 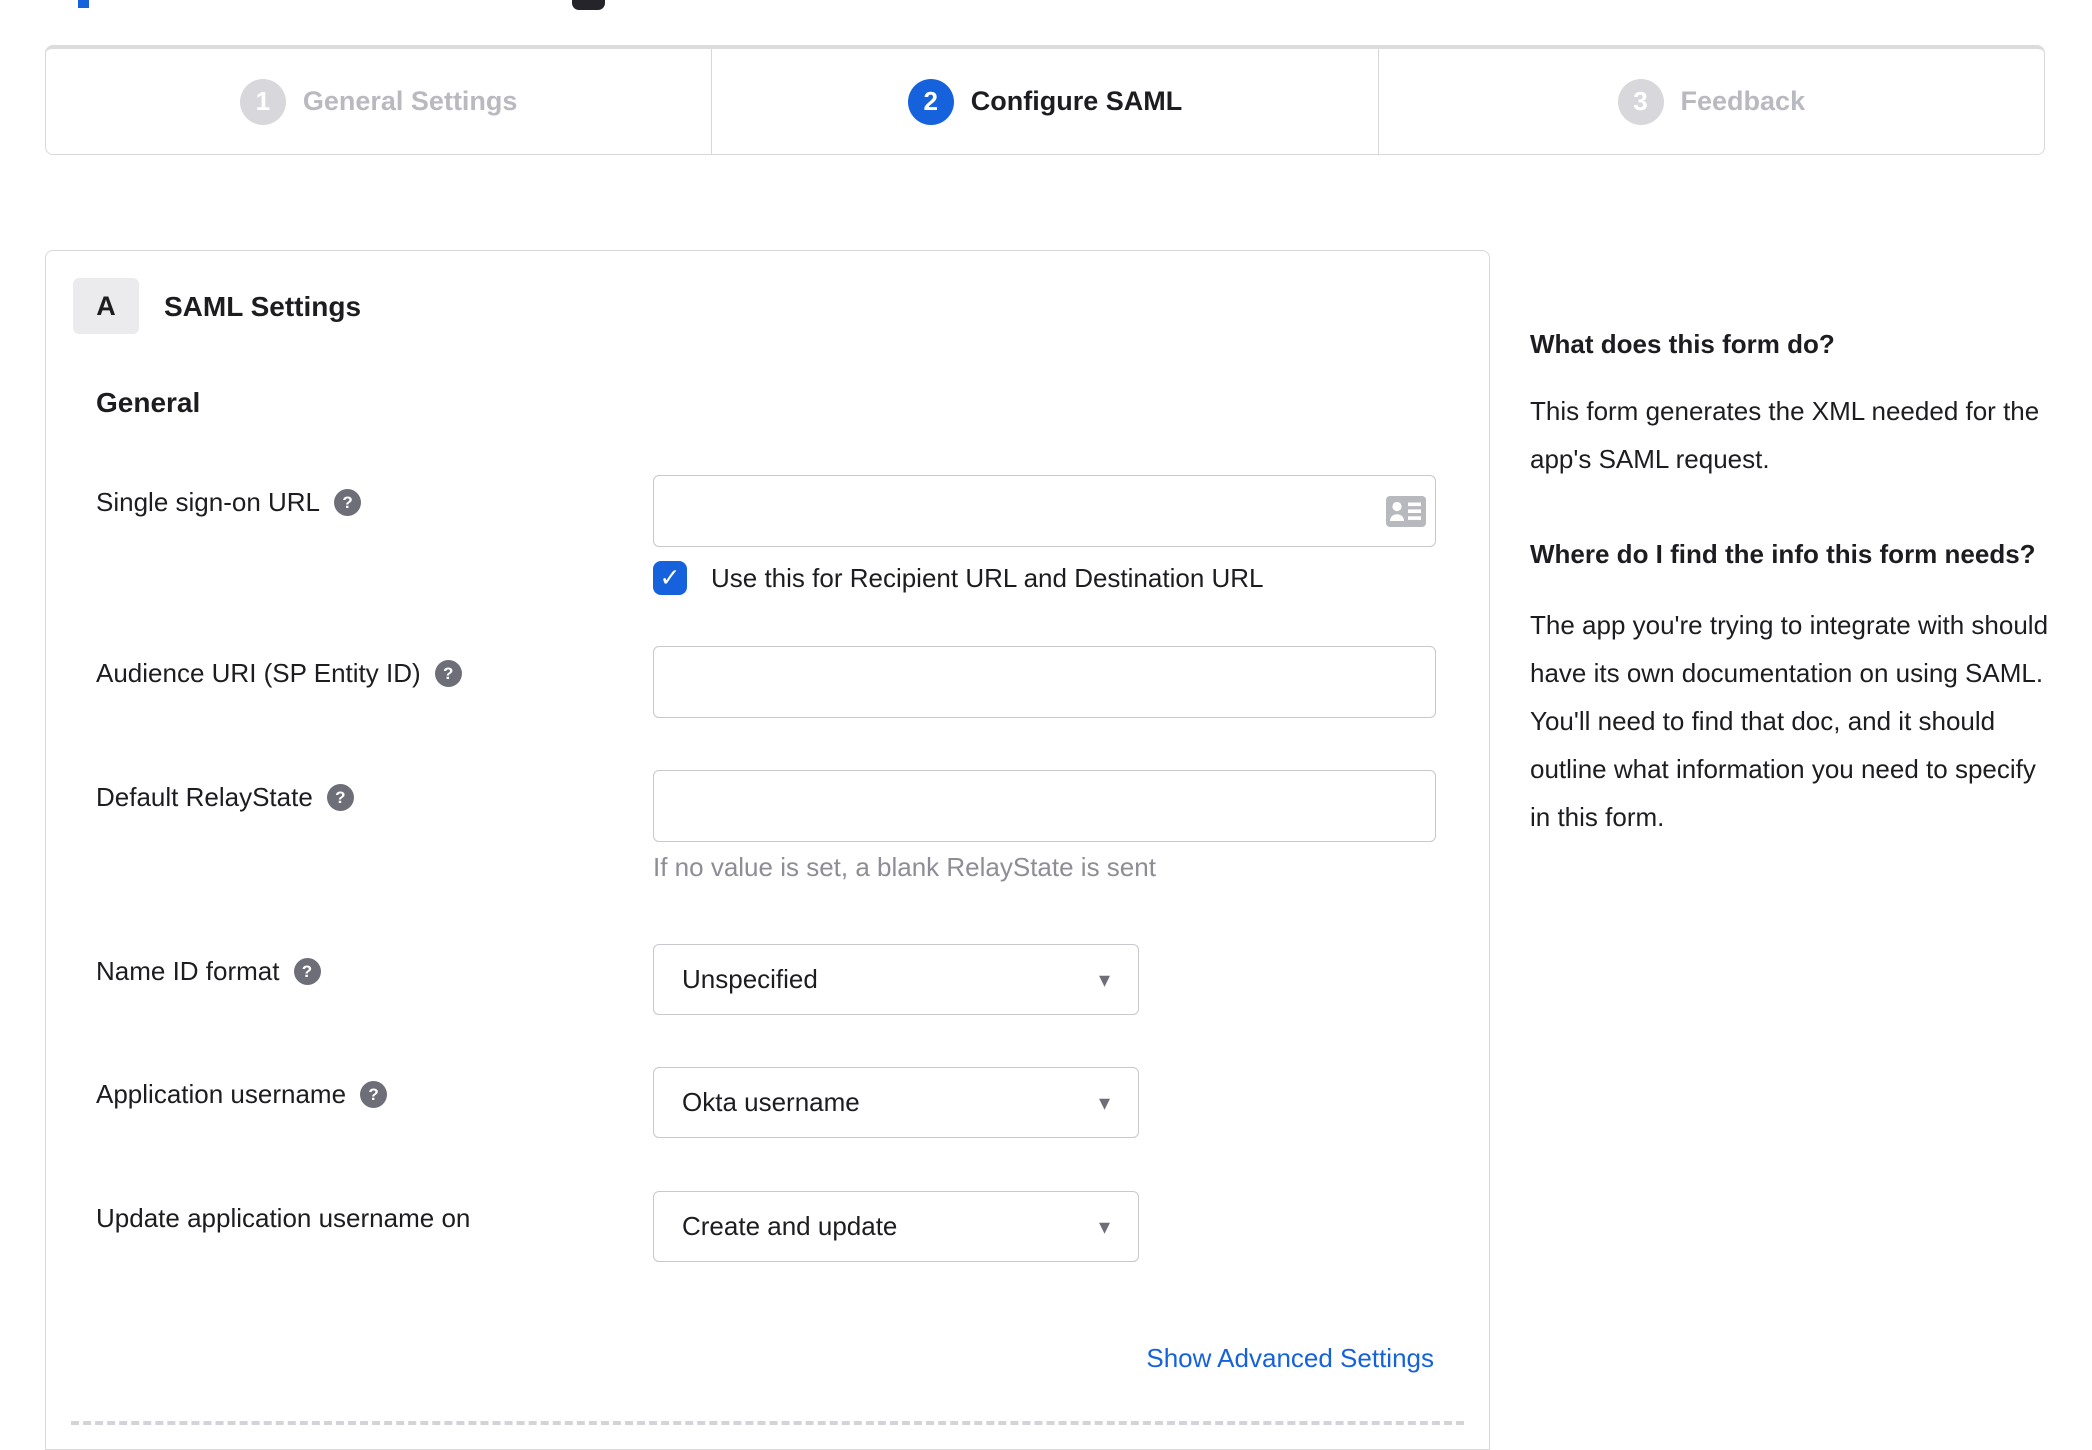 I want to click on single-sign-on-url-input, so click(x=1044, y=511).